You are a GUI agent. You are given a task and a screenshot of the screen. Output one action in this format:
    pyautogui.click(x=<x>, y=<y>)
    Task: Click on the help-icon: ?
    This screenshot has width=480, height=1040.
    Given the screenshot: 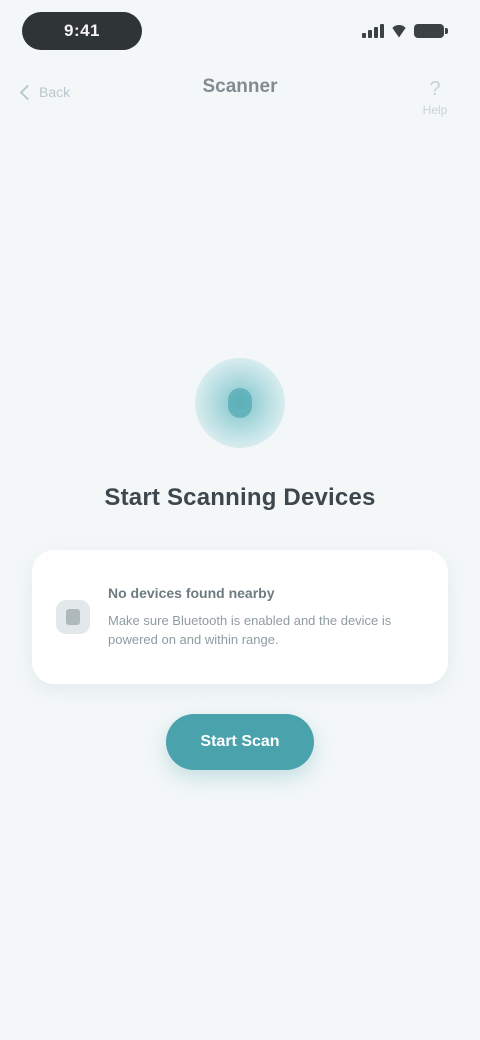 What is the action you would take?
    pyautogui.click(x=435, y=89)
    